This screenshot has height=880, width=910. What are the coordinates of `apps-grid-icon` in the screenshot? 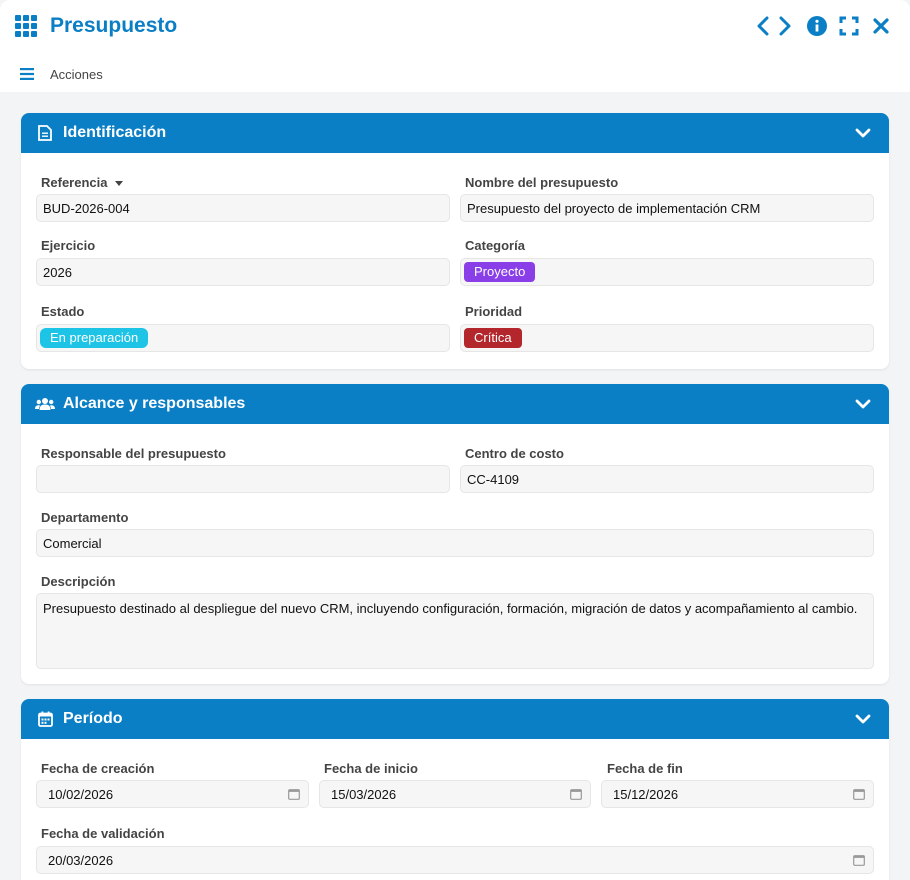 It's located at (27, 26).